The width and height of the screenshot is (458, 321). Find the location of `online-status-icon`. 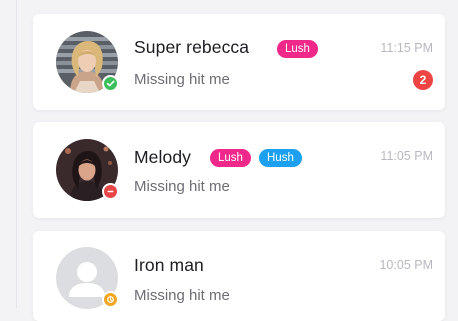

online-status-icon is located at coordinates (110, 83).